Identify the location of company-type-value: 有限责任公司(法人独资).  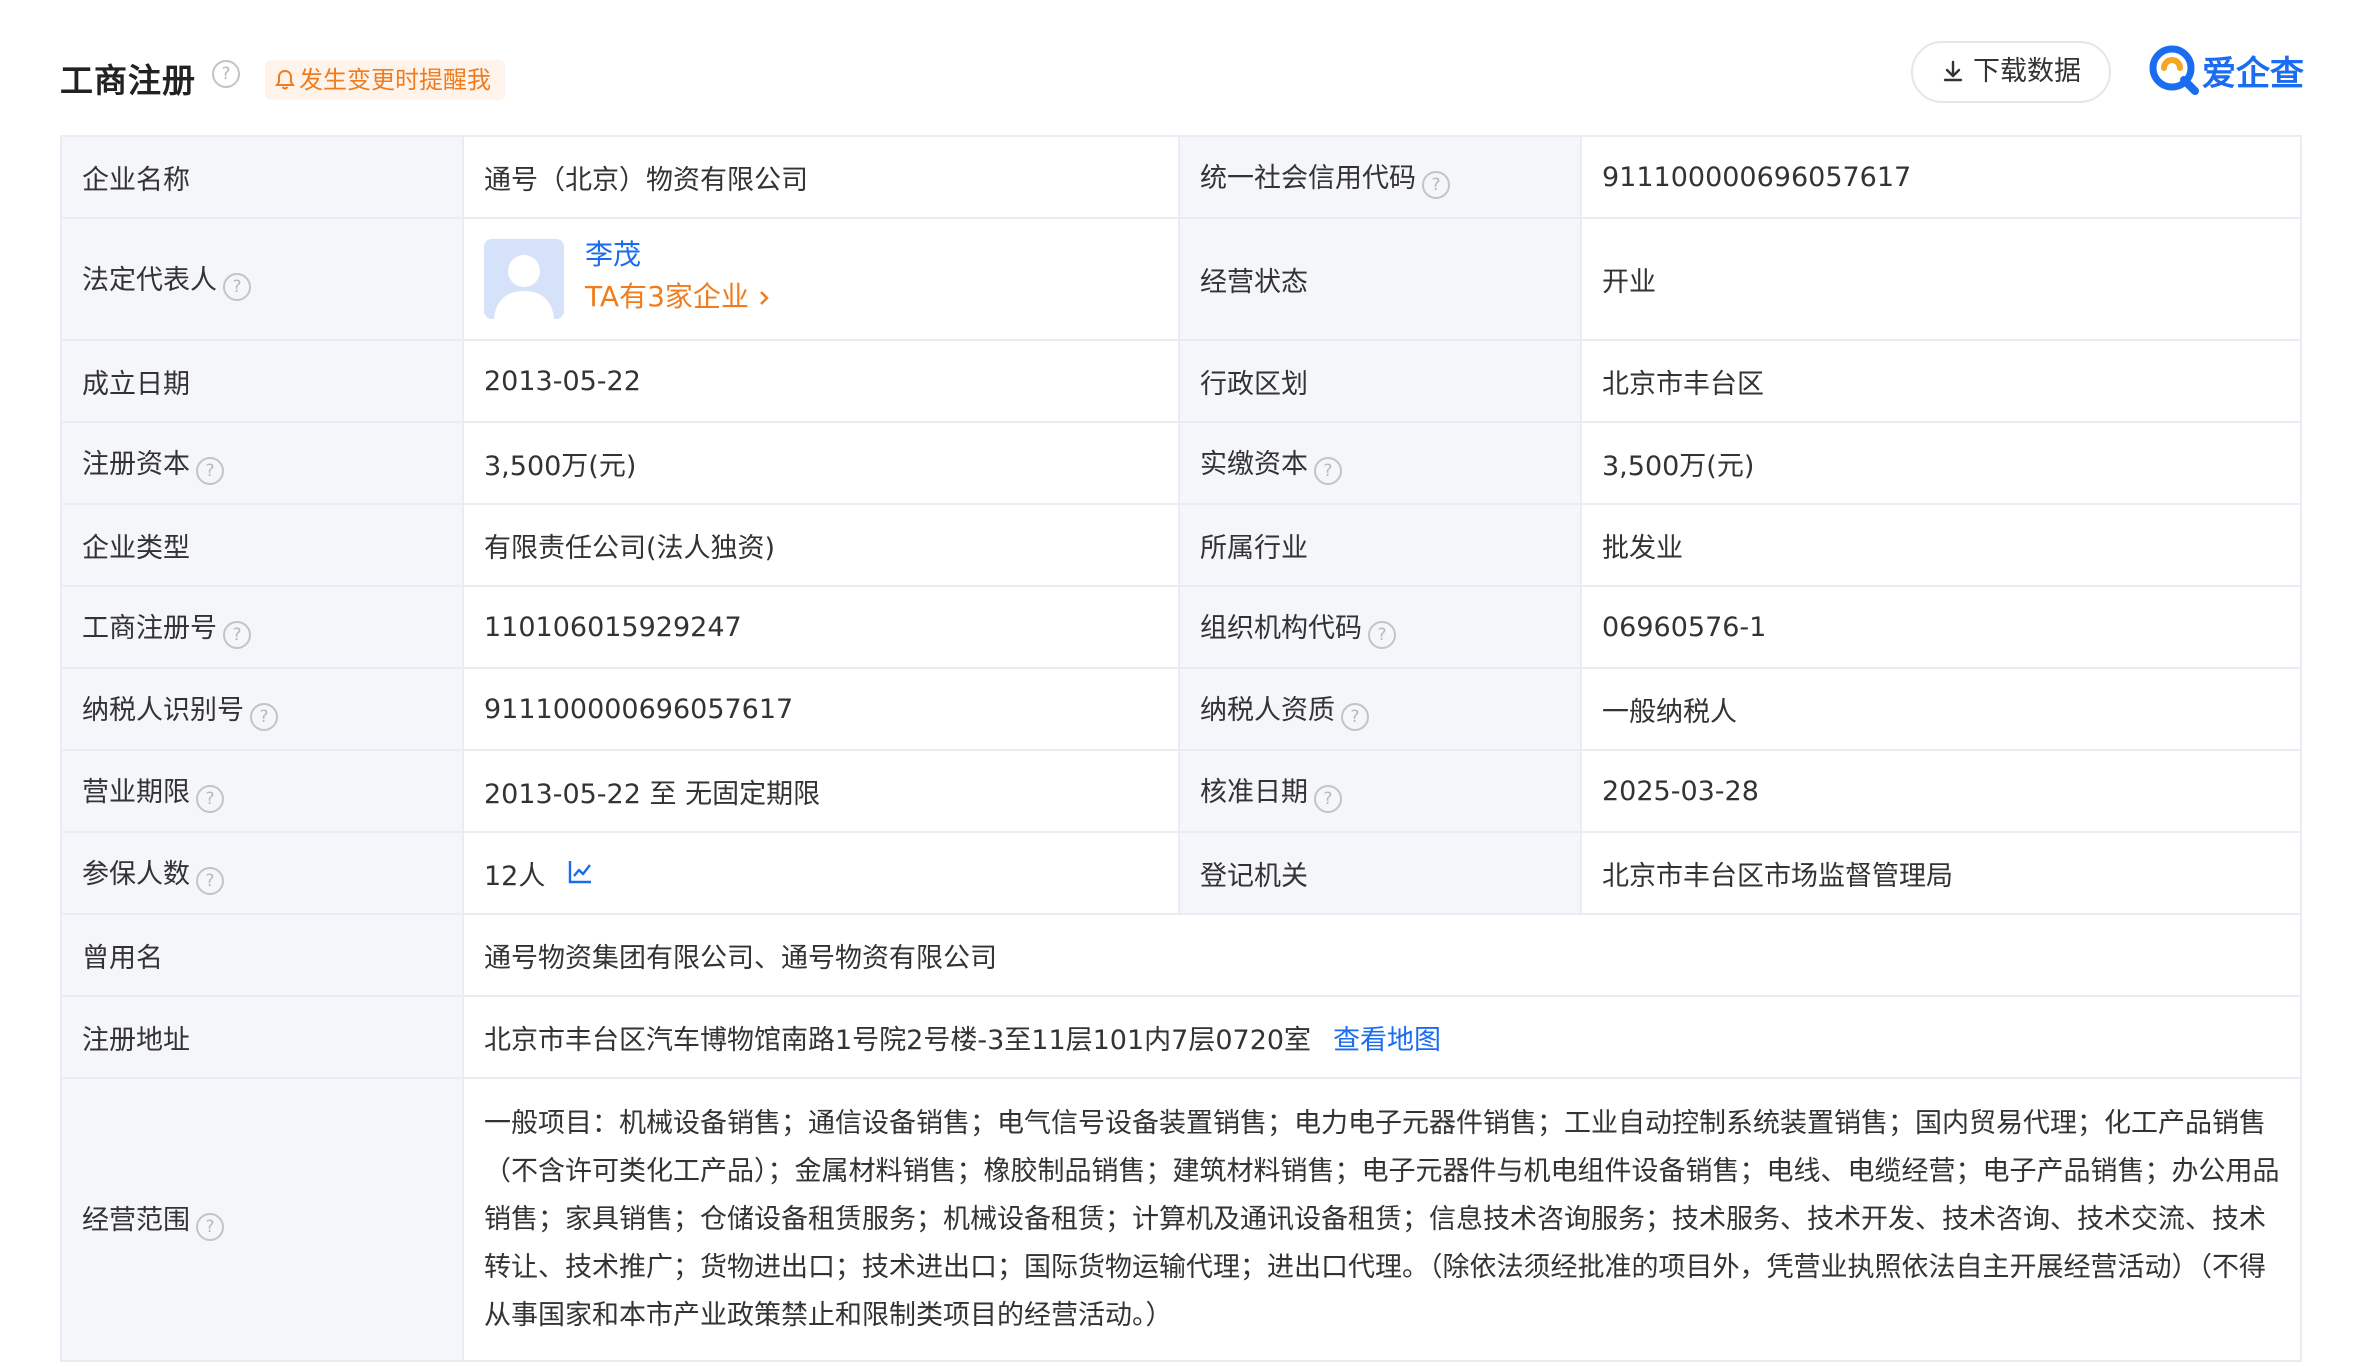
(821, 545).